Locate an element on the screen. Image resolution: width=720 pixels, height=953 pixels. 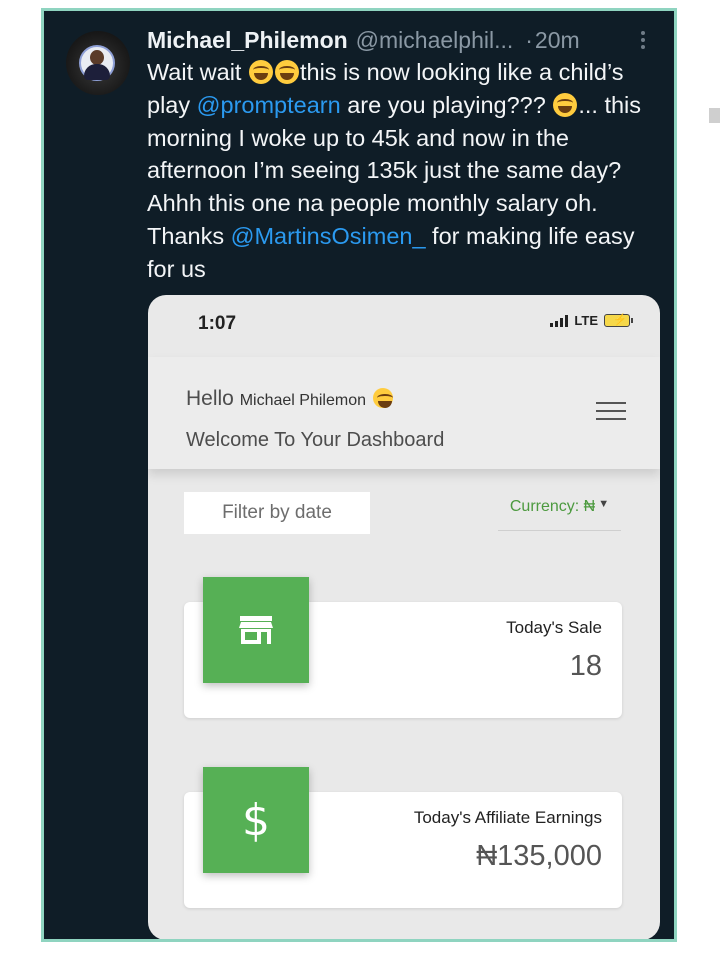
avatar-body is located at coordinates (97, 72).